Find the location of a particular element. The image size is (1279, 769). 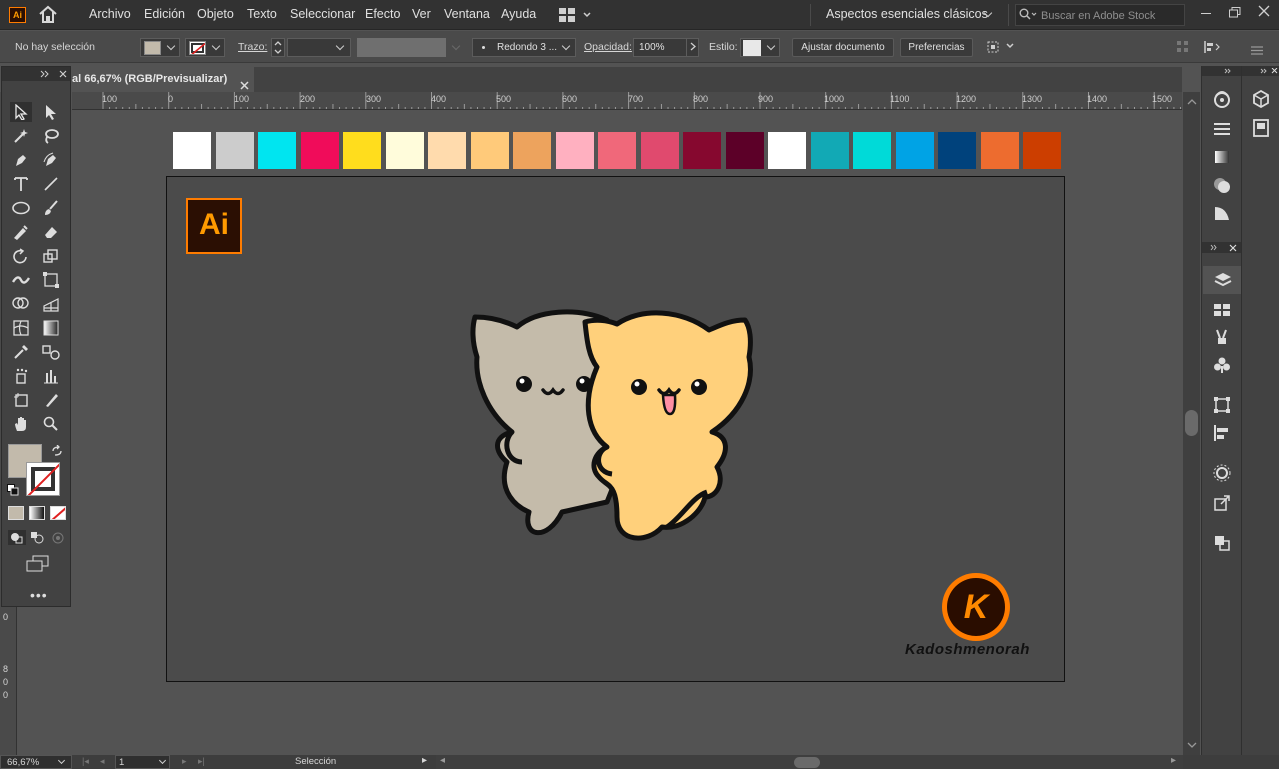

transform-panel-icon is located at coordinates (1222, 405).